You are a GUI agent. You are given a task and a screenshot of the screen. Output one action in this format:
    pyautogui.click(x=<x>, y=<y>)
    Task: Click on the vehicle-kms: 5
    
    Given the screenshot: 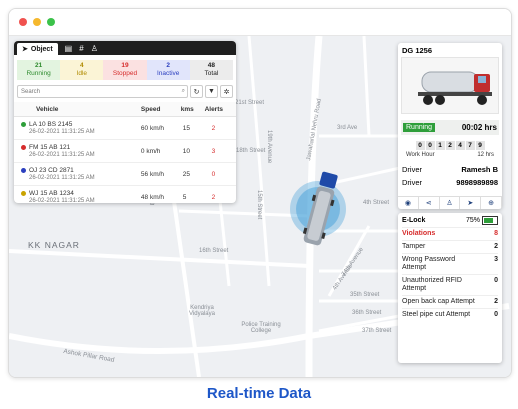 What is the action you would take?
    pyautogui.click(x=191, y=194)
    